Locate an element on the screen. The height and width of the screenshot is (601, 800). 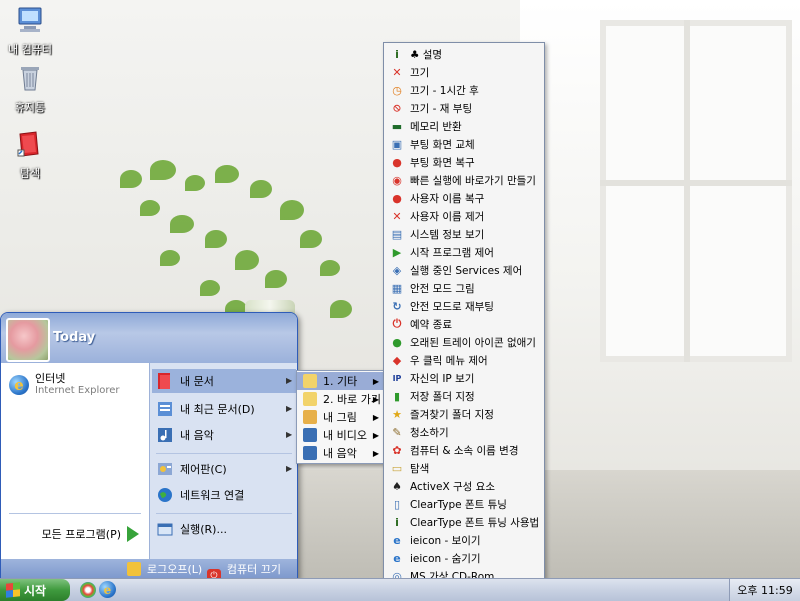
etc-menu-item-label: 저장 폴더 지정 is located at coordinates (442, 396).